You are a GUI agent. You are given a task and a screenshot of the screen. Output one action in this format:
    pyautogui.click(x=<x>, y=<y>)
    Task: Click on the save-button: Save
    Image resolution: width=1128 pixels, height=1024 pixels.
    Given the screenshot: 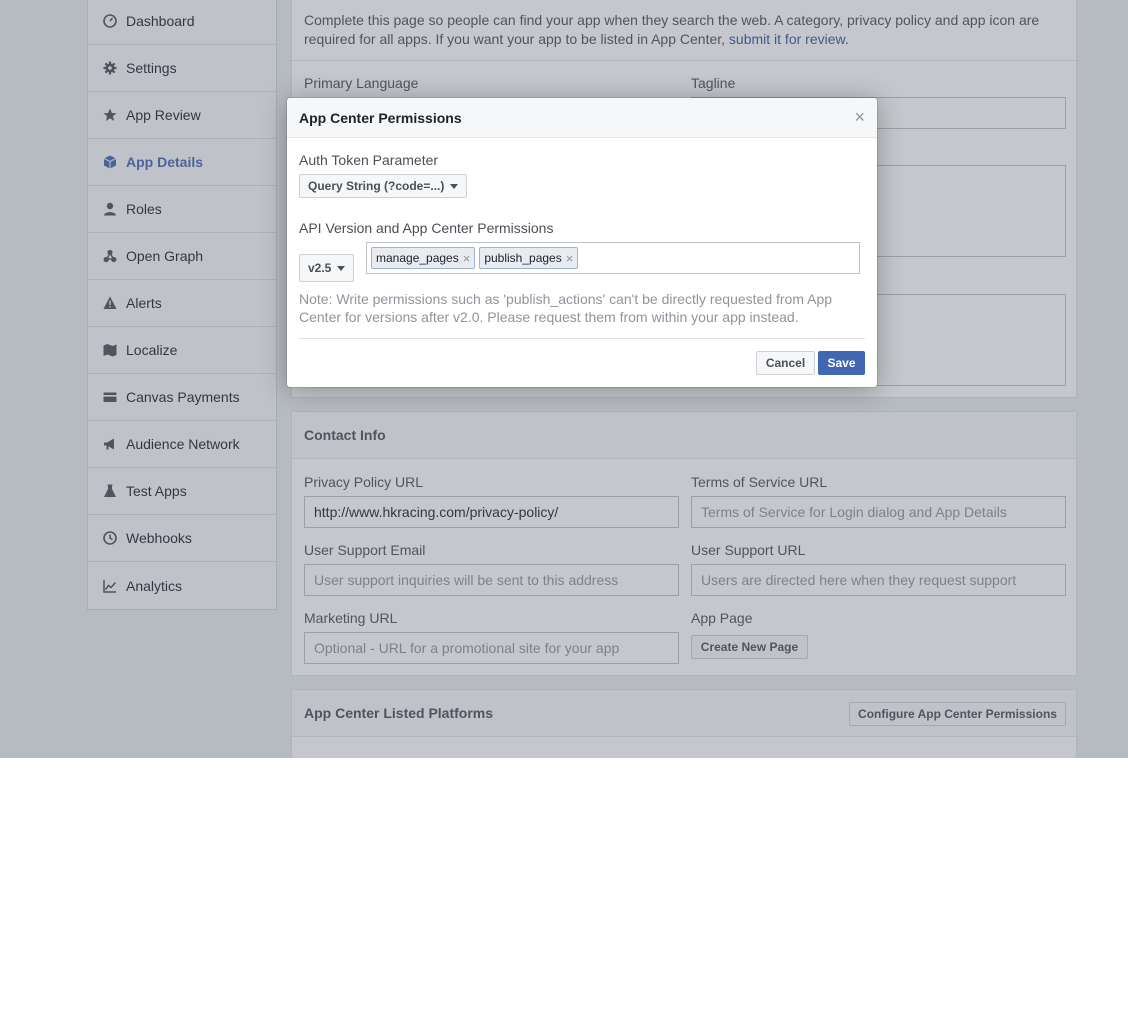 What is the action you would take?
    pyautogui.click(x=841, y=363)
    